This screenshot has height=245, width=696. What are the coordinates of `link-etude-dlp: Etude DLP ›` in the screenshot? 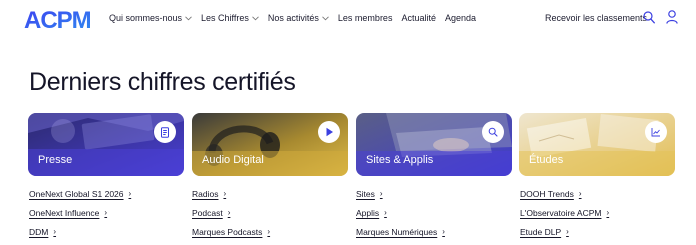 It's located at (564, 231).